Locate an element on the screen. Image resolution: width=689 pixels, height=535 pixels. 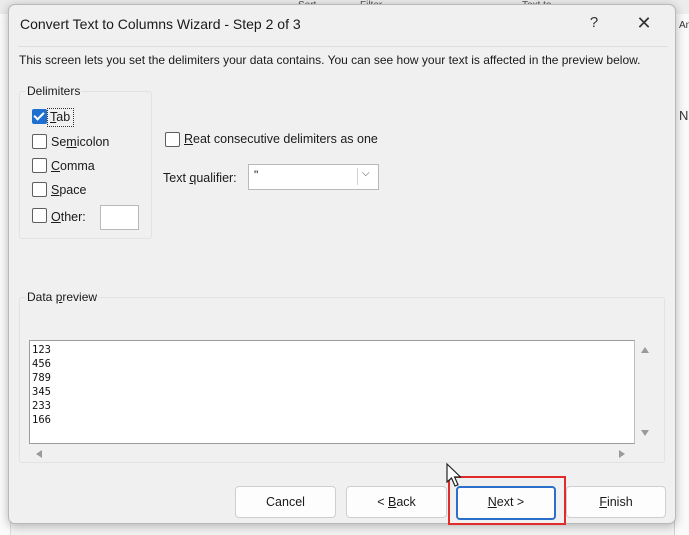
tab-checkbox-label: Tab is located at coordinates (60, 117).